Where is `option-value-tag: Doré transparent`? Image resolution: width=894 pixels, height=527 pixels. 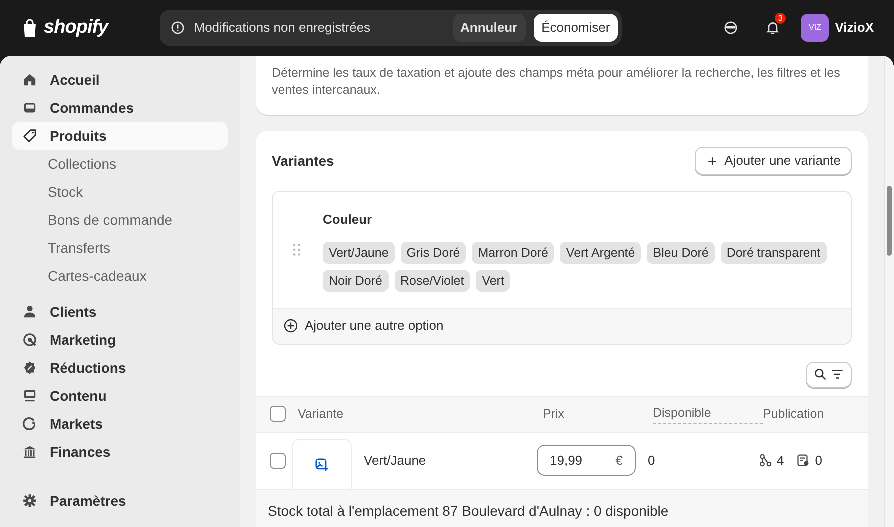 option-value-tag: Doré transparent is located at coordinates (773, 253).